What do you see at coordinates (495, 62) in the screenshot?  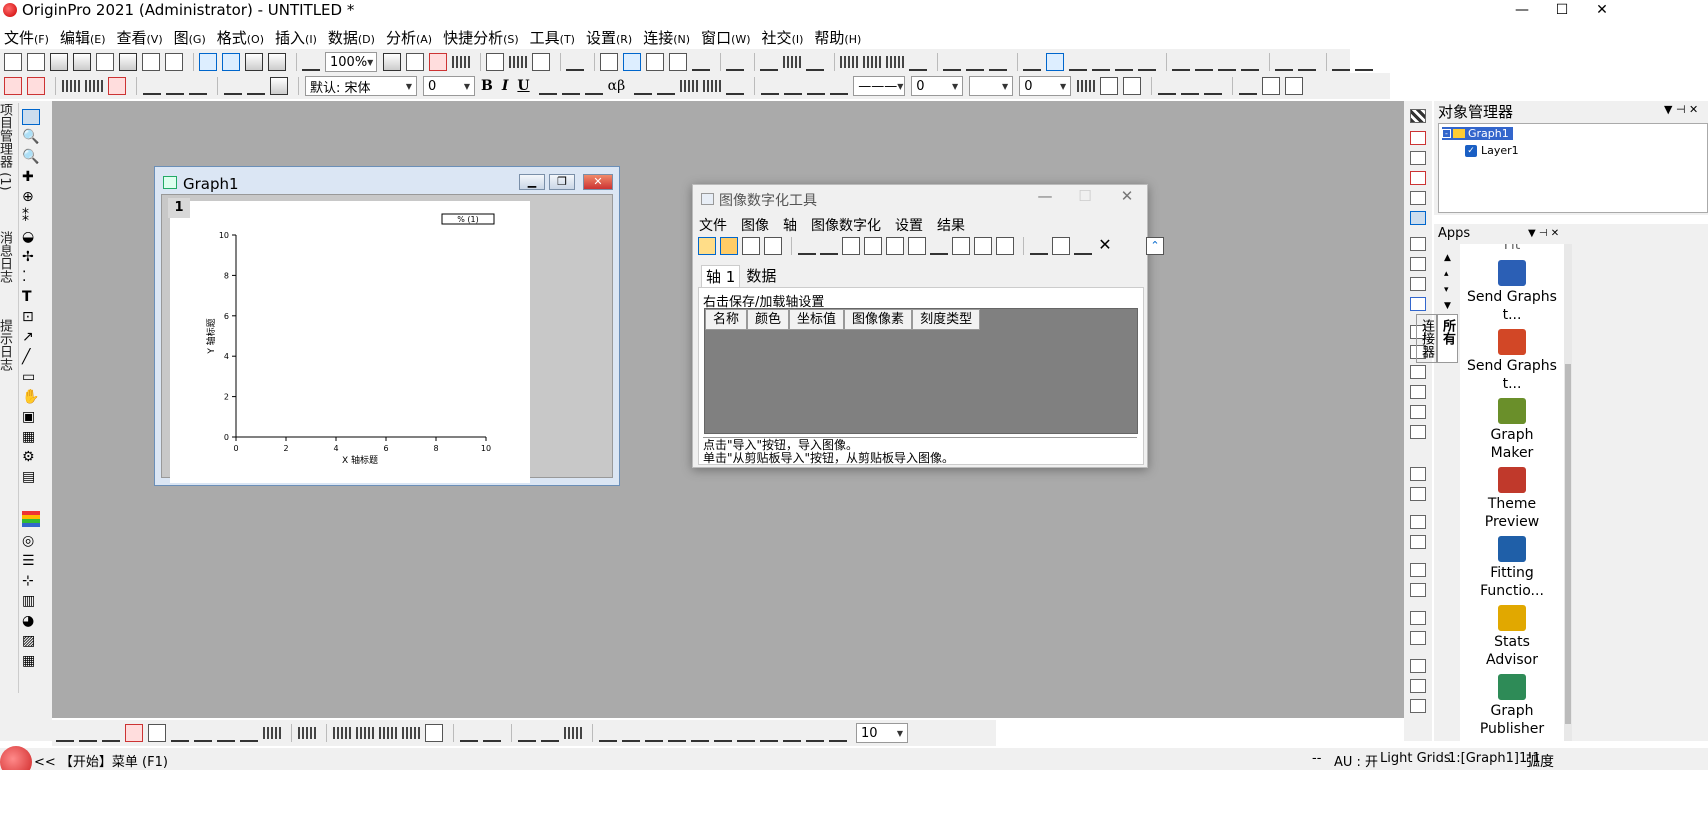 I see `code-builder-icon` at bounding box center [495, 62].